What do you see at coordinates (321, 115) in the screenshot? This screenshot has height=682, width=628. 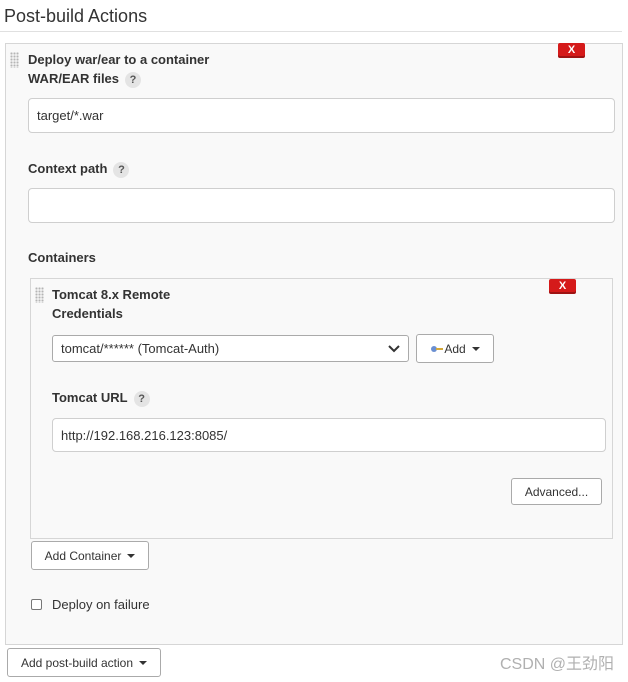 I see `war-files-input: target/*.war` at bounding box center [321, 115].